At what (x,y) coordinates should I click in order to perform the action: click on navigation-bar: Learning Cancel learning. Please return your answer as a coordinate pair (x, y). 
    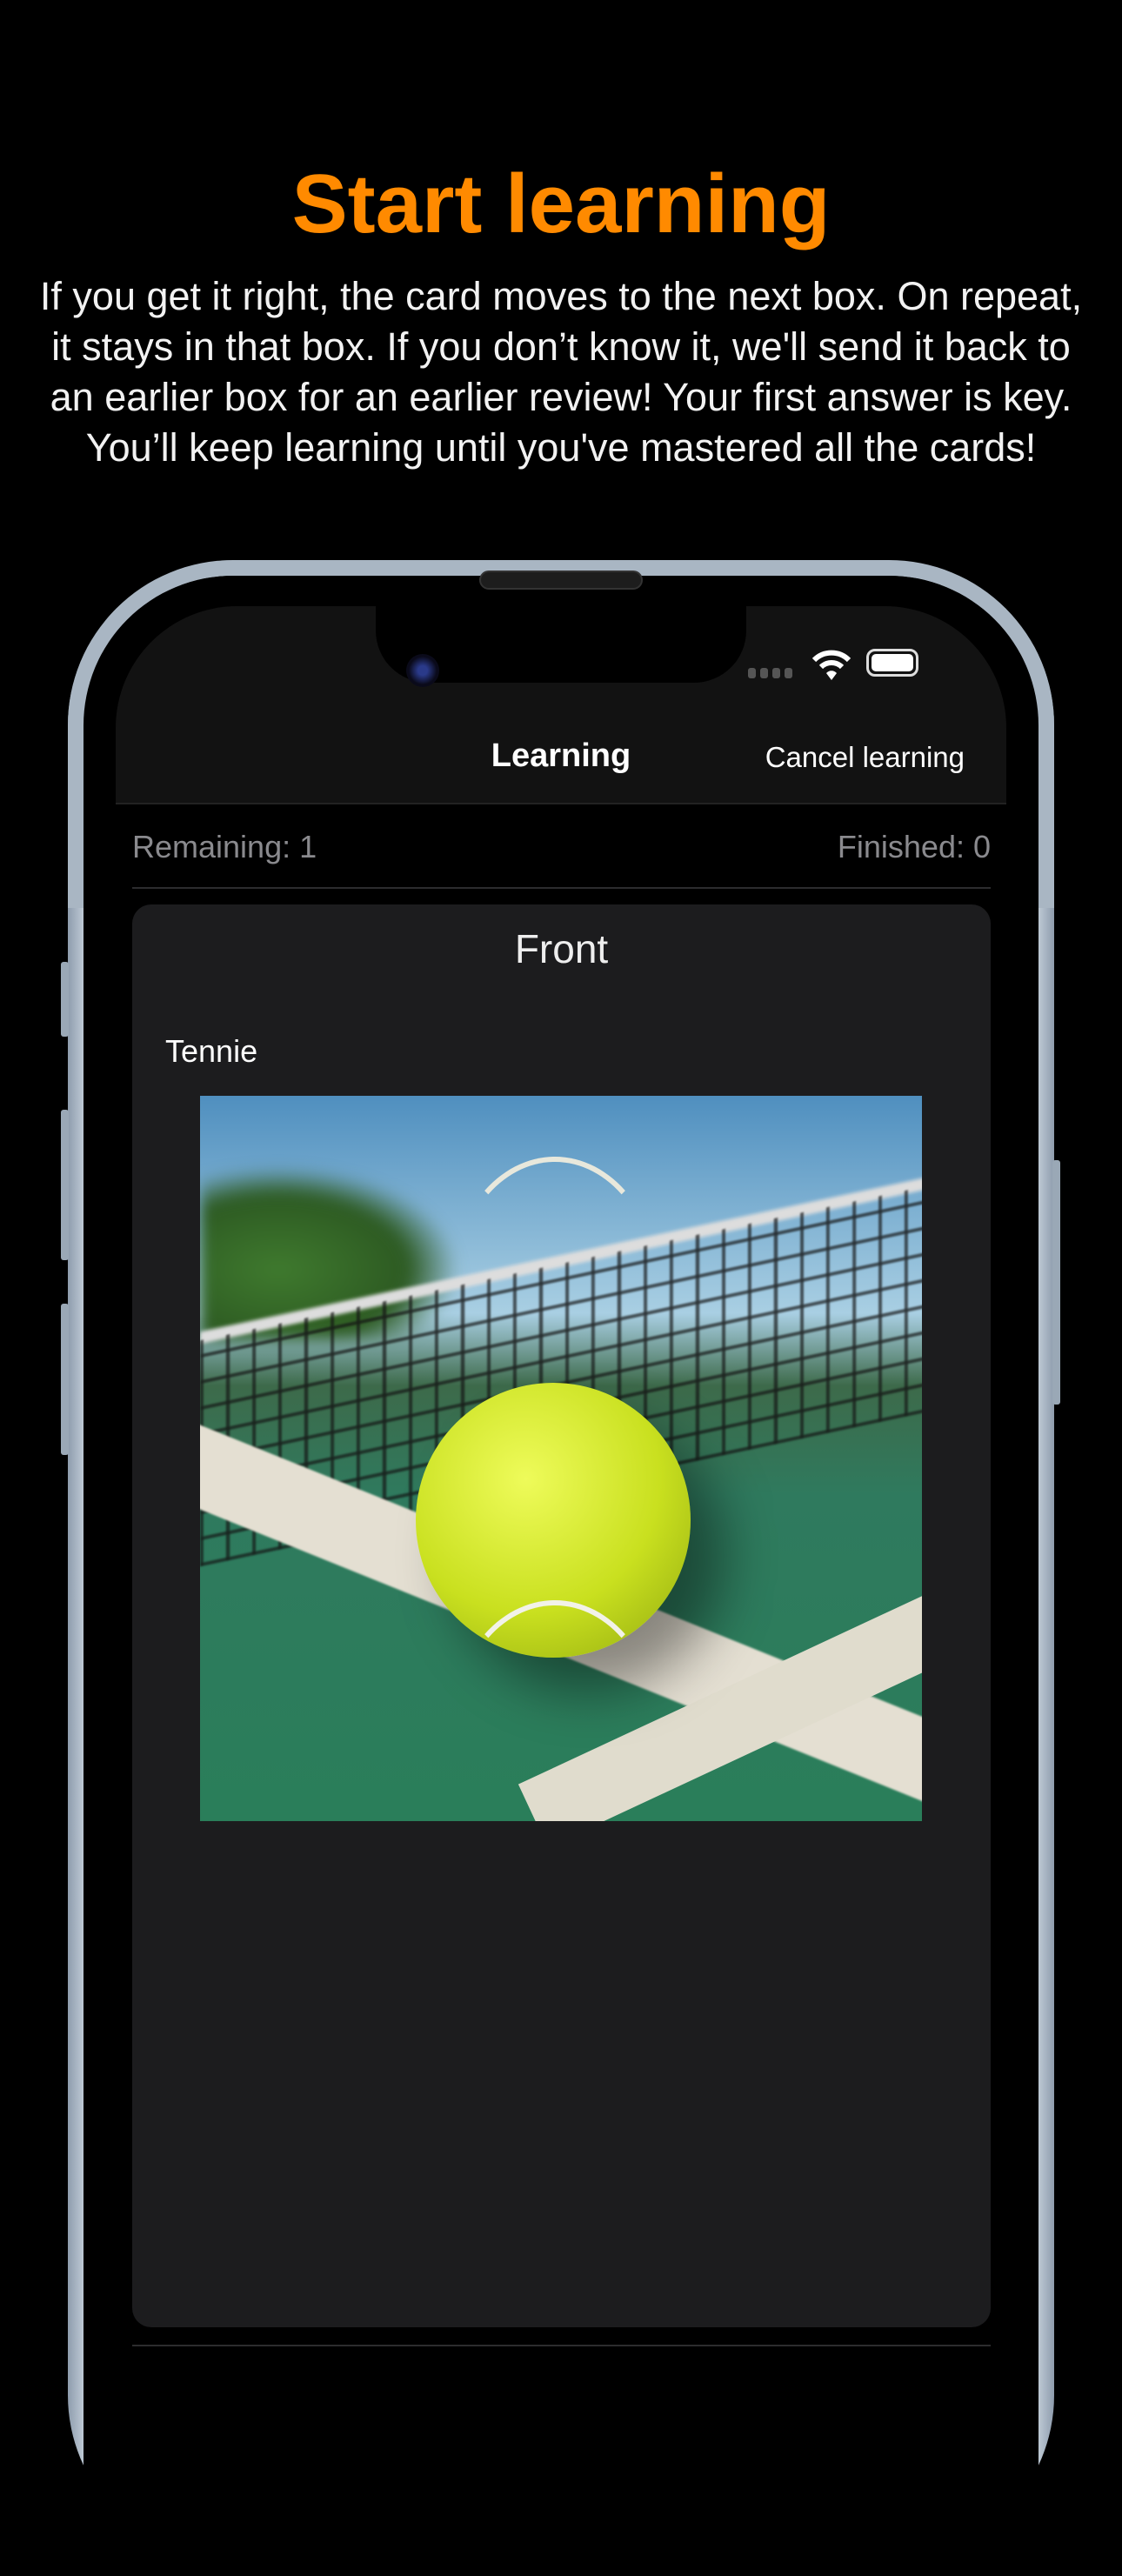
    Looking at the image, I should click on (561, 705).